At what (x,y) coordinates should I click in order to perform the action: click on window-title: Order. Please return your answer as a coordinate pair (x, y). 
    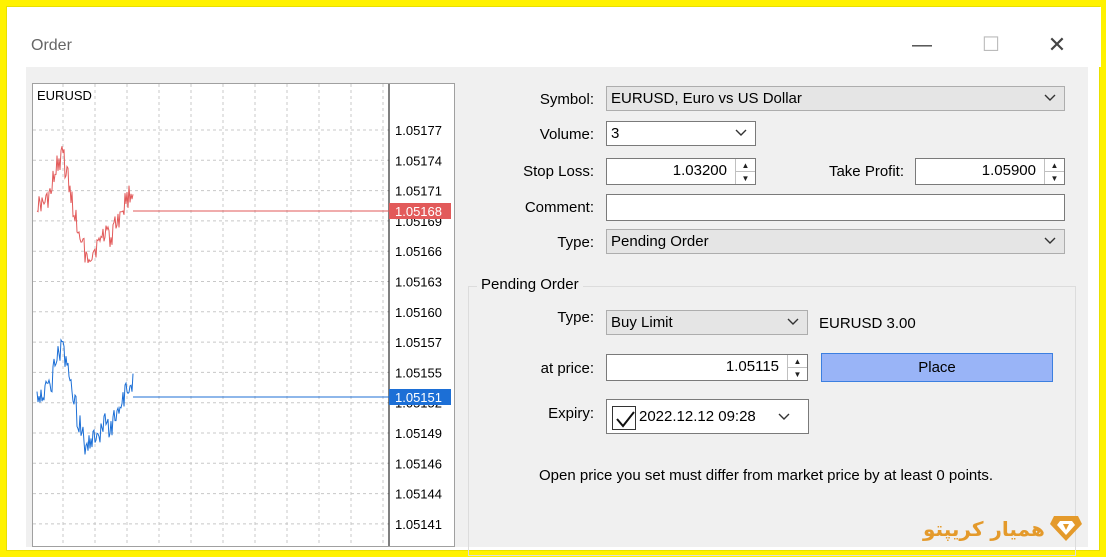
    Looking at the image, I should click on (51, 45).